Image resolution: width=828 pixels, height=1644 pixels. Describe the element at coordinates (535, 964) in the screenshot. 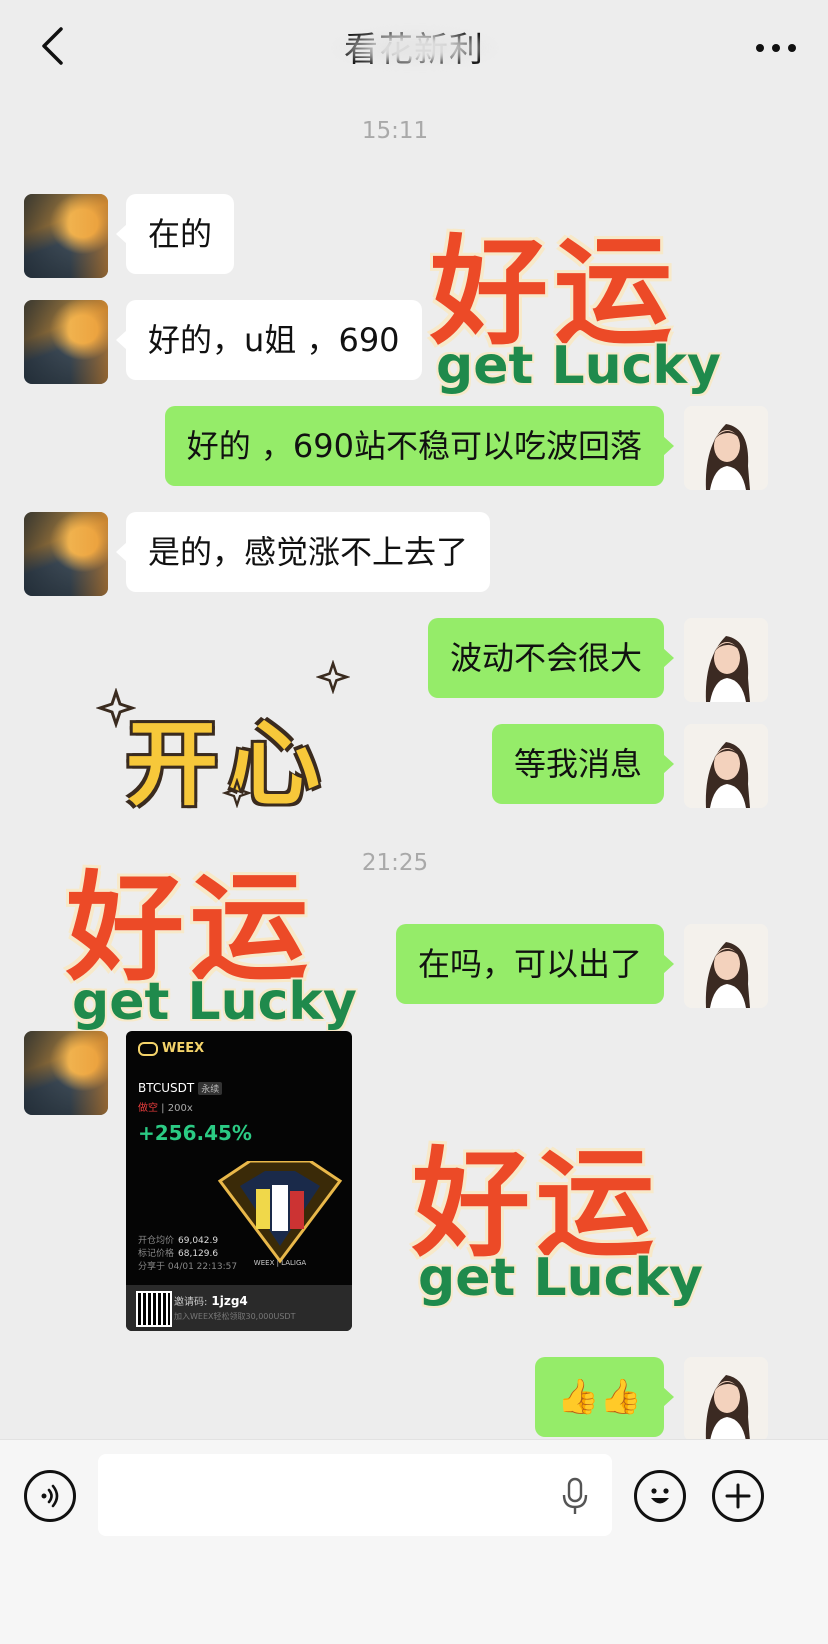

I see `message-bubble: 在吗，可以出了` at that location.